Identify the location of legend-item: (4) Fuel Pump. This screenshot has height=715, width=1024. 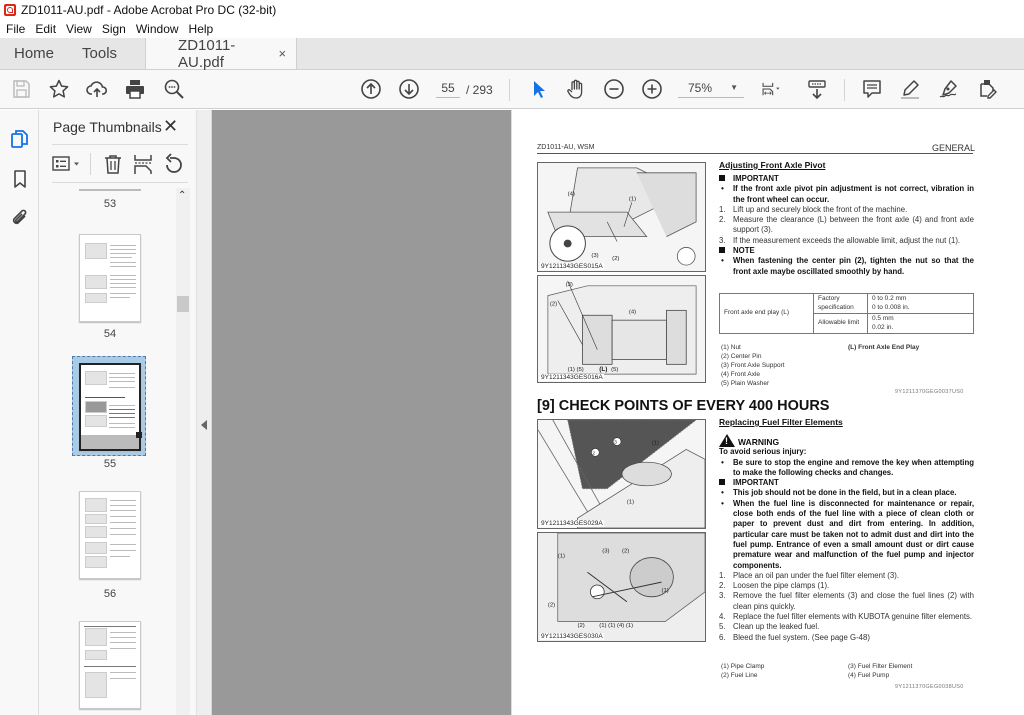
(869, 675).